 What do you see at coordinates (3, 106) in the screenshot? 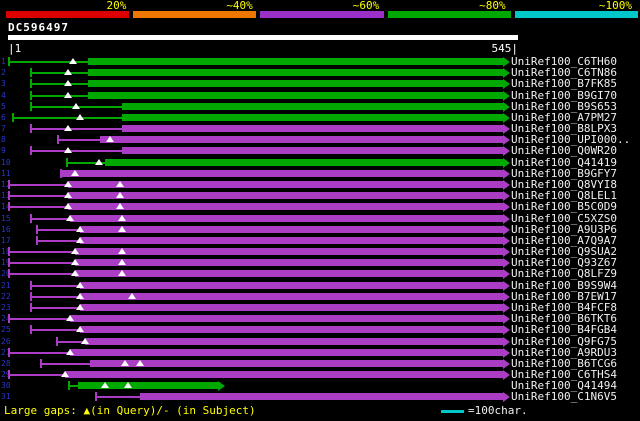
I see `hit-number: 5` at bounding box center [3, 106].